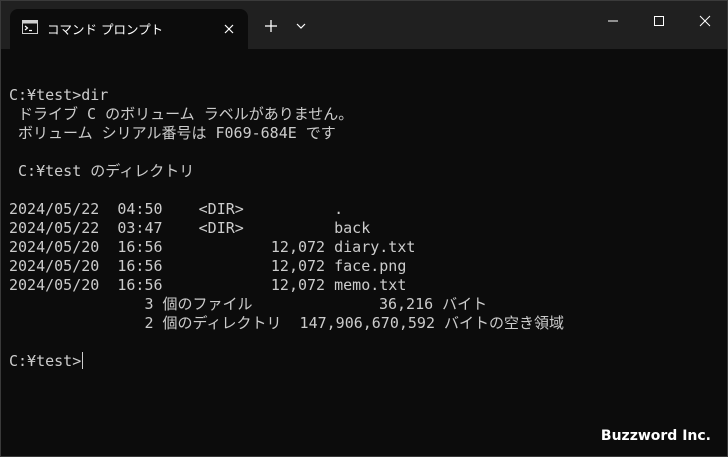 The height and width of the screenshot is (457, 728). What do you see at coordinates (208, 266) in the screenshot?
I see `console-line: 2024/05/20 16:56 12,072 face.png` at bounding box center [208, 266].